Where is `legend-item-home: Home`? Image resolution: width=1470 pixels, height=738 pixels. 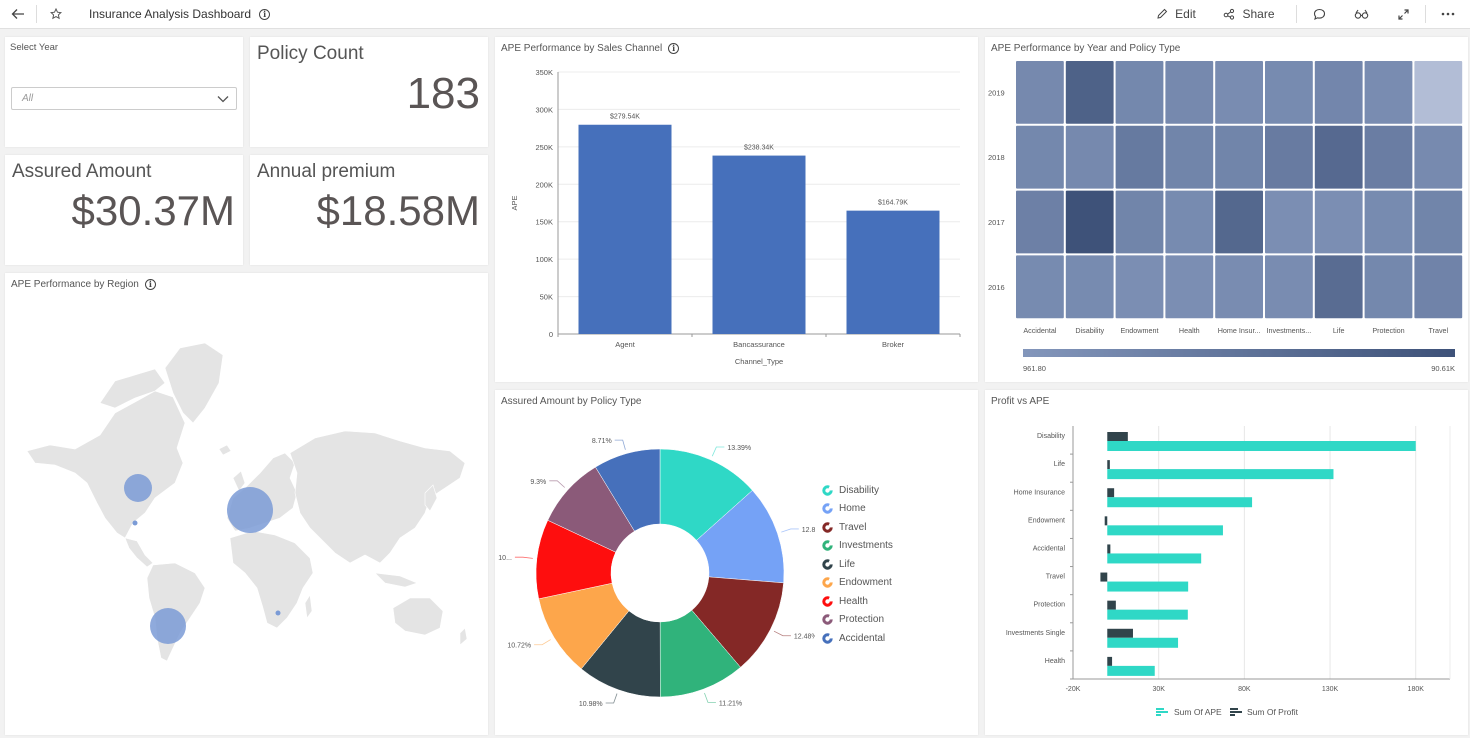 legend-item-home: Home is located at coordinates (857, 509).